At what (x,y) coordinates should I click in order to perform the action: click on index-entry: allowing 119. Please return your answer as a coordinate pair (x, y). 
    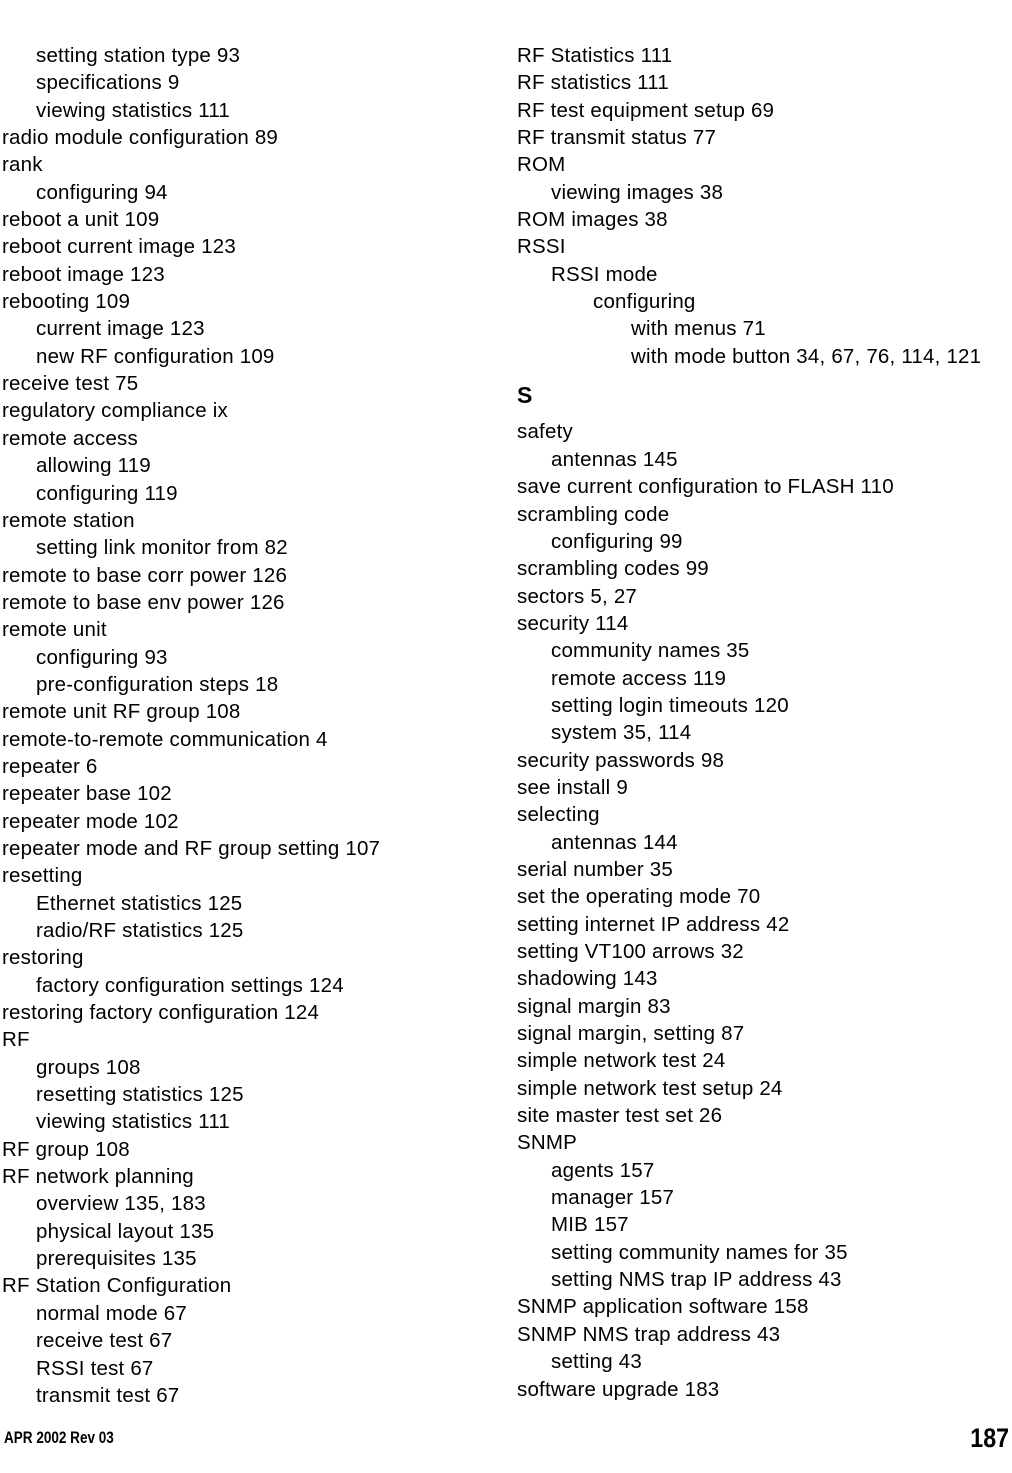
    Looking at the image, I should click on (93, 466).